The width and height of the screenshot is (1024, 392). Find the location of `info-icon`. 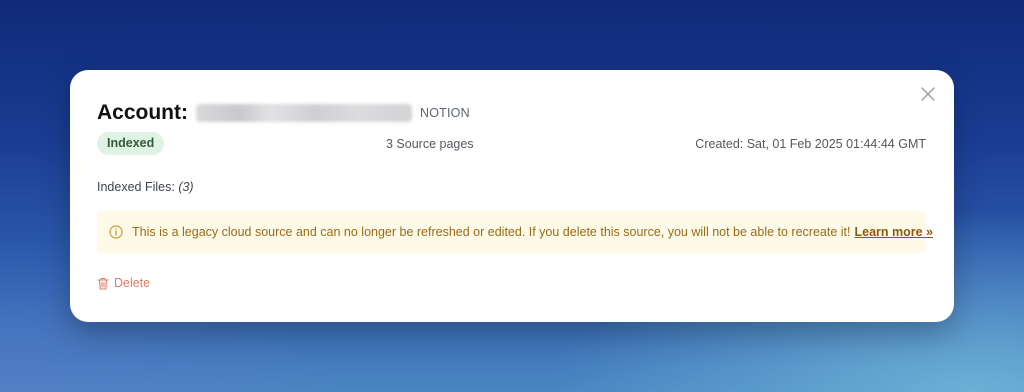

info-icon is located at coordinates (116, 232).